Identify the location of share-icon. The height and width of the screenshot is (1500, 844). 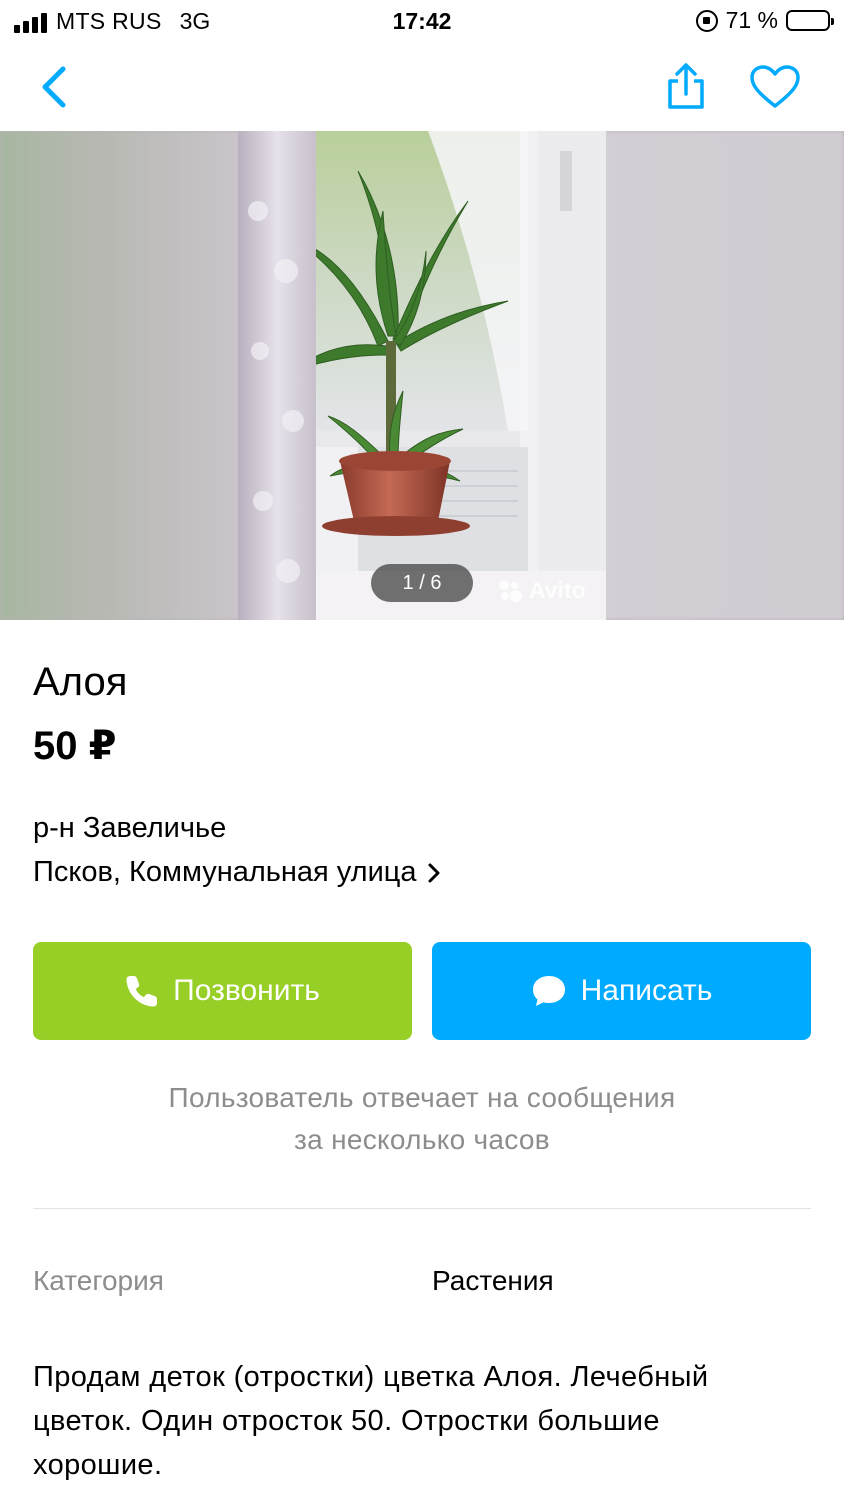
(686, 86).